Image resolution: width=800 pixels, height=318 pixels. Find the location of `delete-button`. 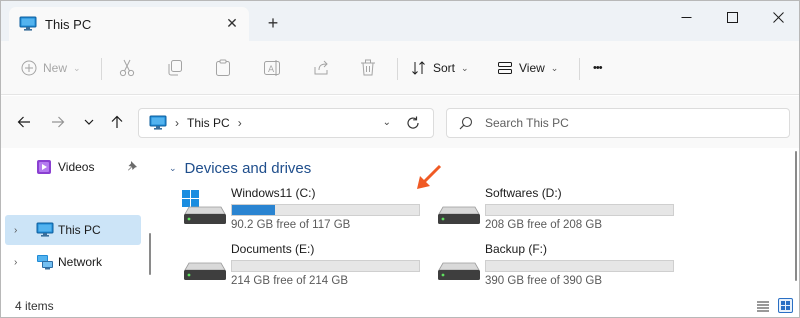

delete-button is located at coordinates (368, 68).